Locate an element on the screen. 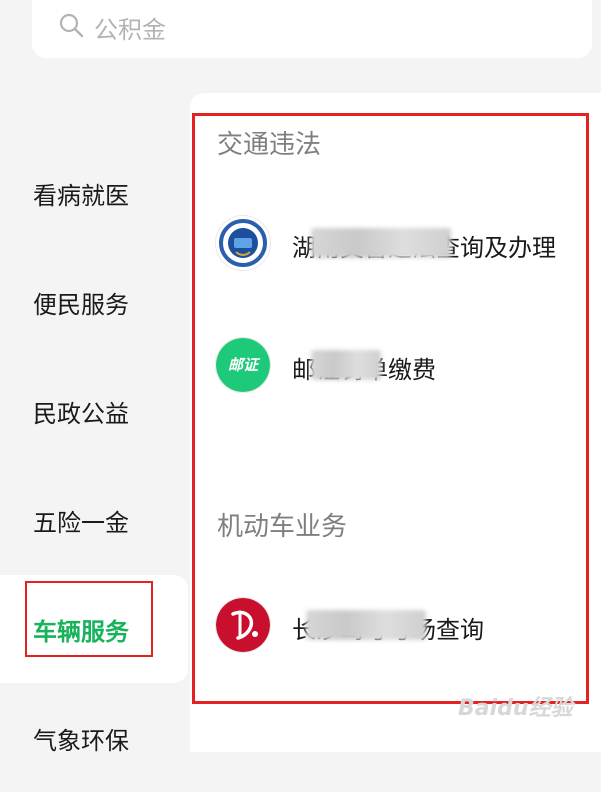  sidebar-item-label: 气象环保 is located at coordinates (81, 740).